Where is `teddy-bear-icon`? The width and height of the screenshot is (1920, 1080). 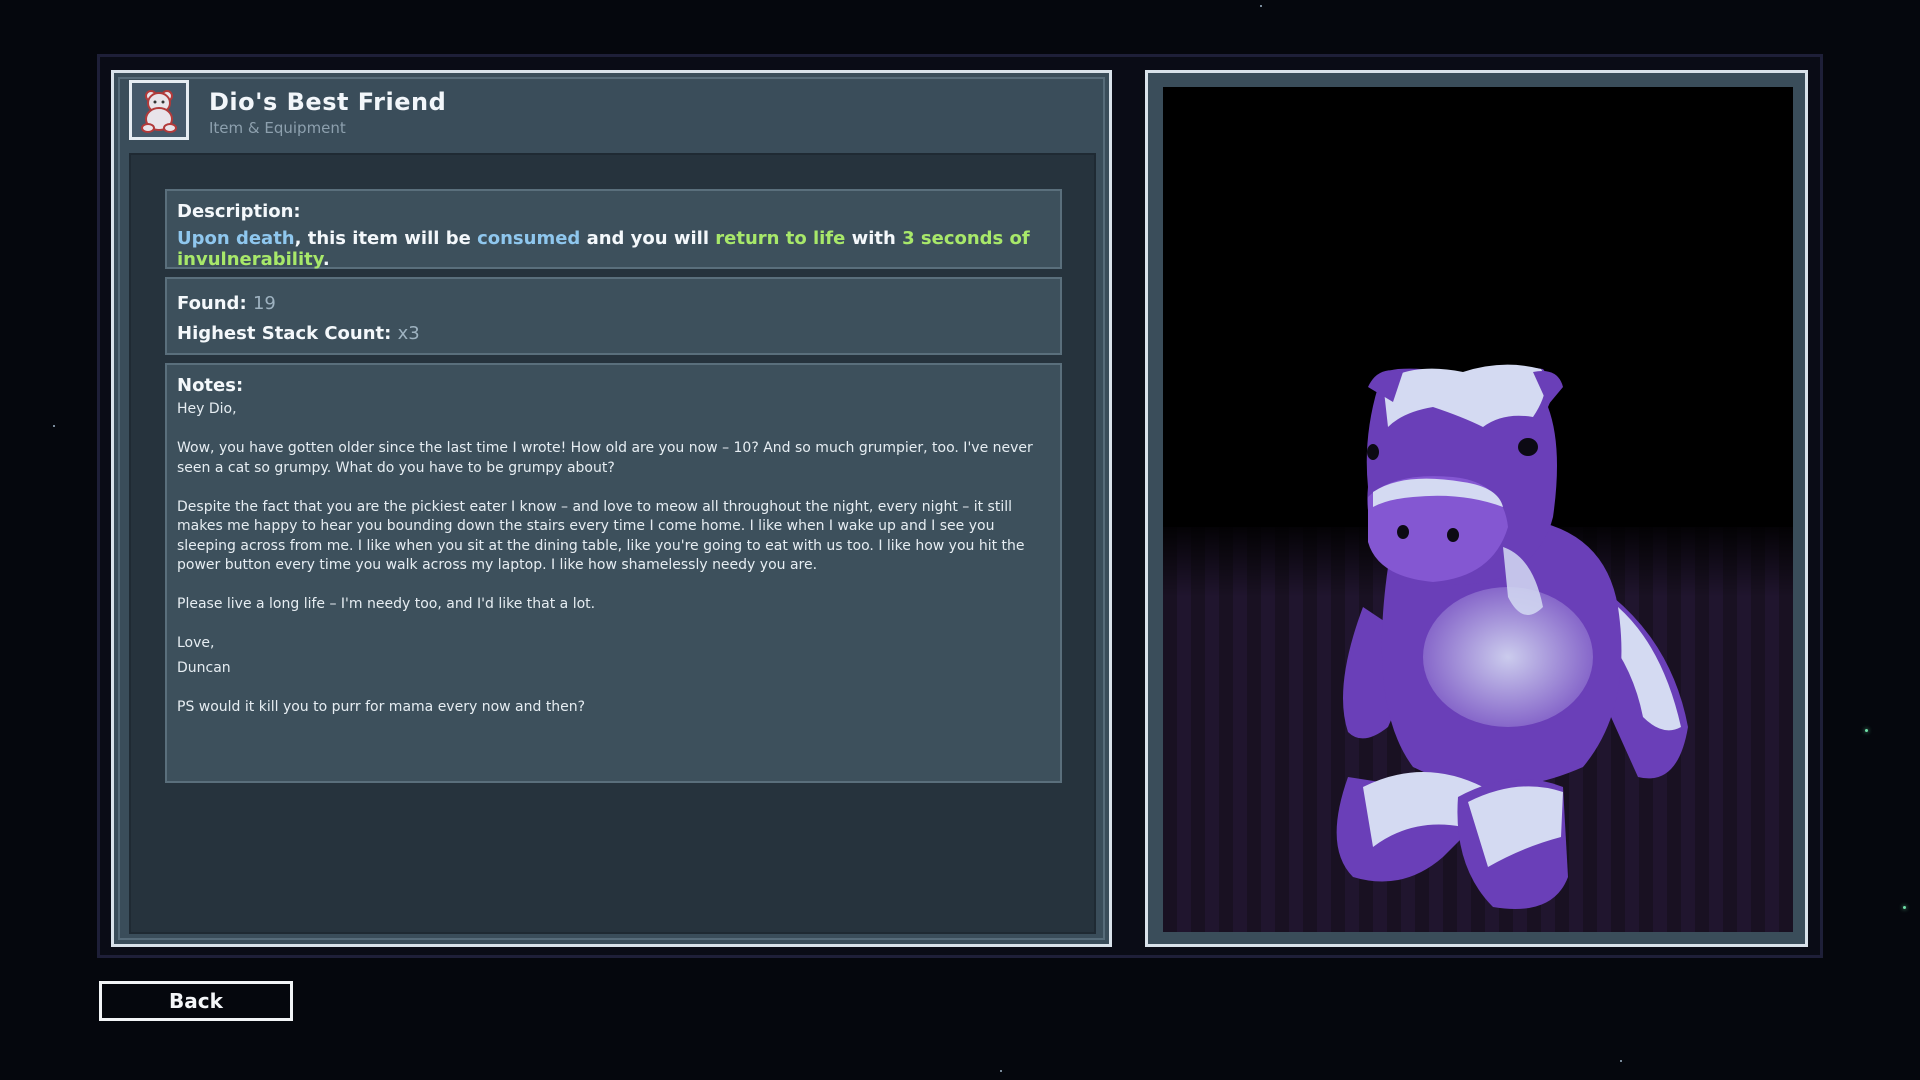 teddy-bear-icon is located at coordinates (159, 110).